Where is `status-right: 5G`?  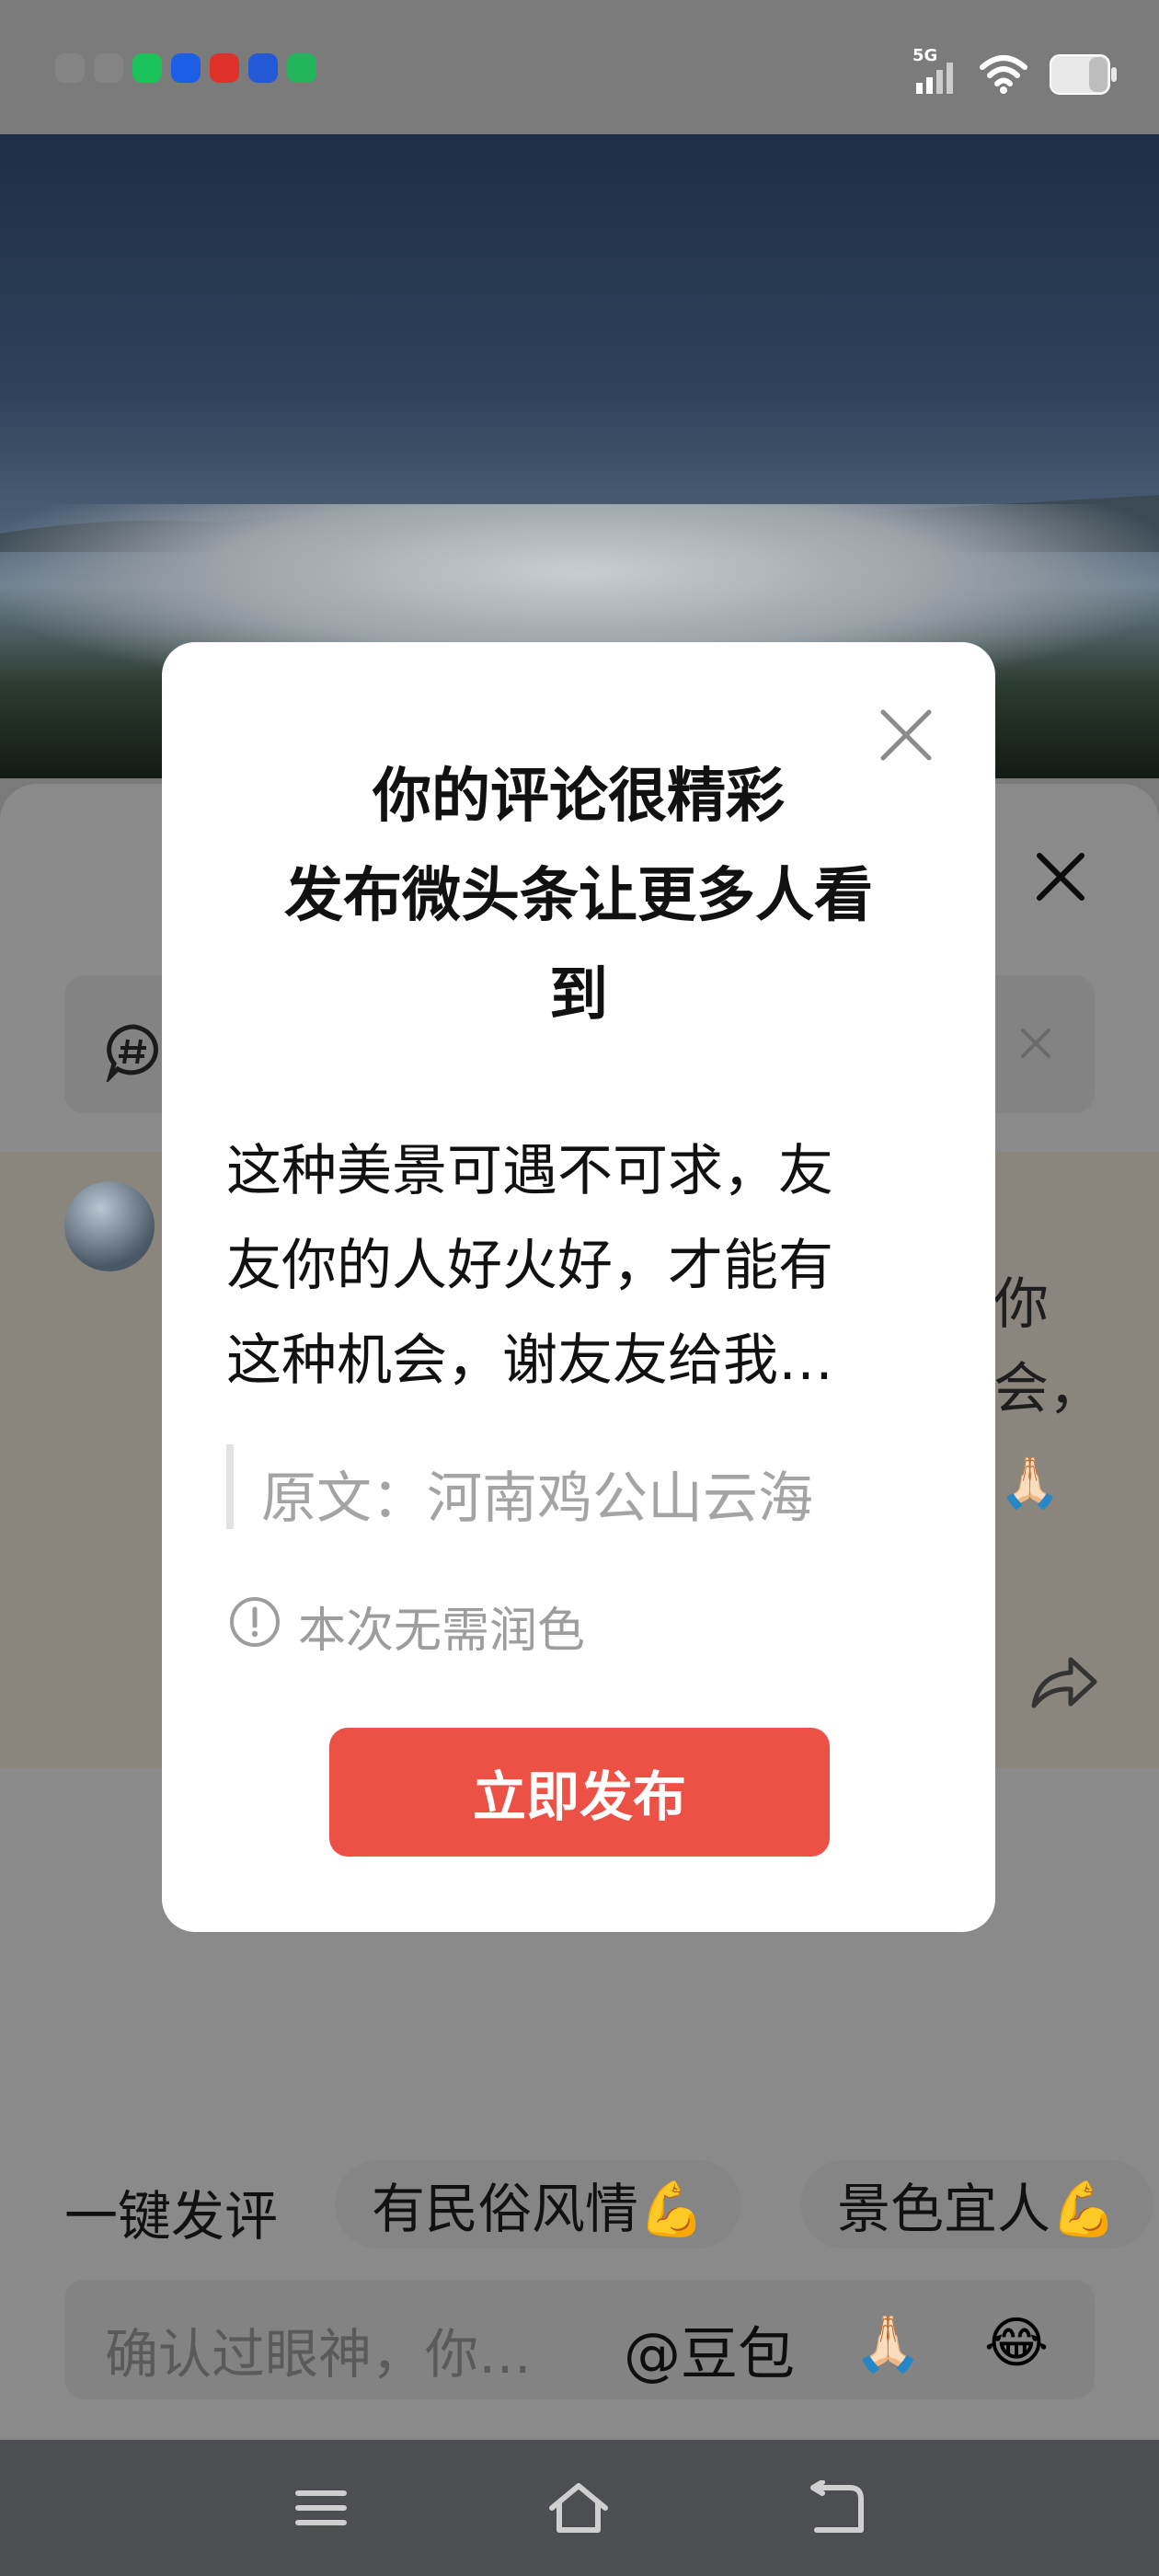
status-right: 5G is located at coordinates (1015, 72).